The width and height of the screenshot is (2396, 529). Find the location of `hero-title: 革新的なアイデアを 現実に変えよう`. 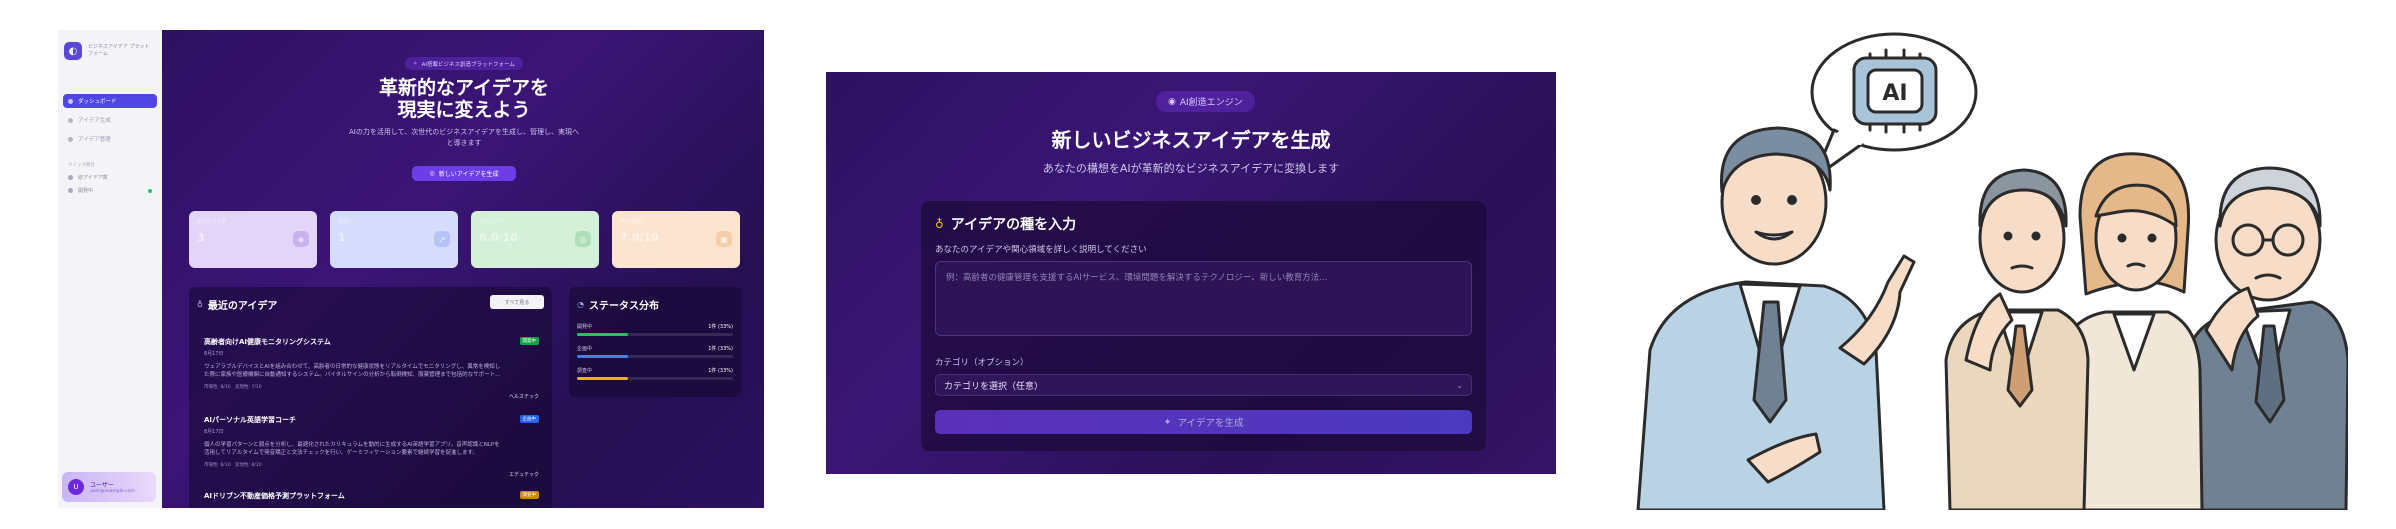

hero-title: 革新的なアイデアを 現実に変えよう is located at coordinates (464, 99).